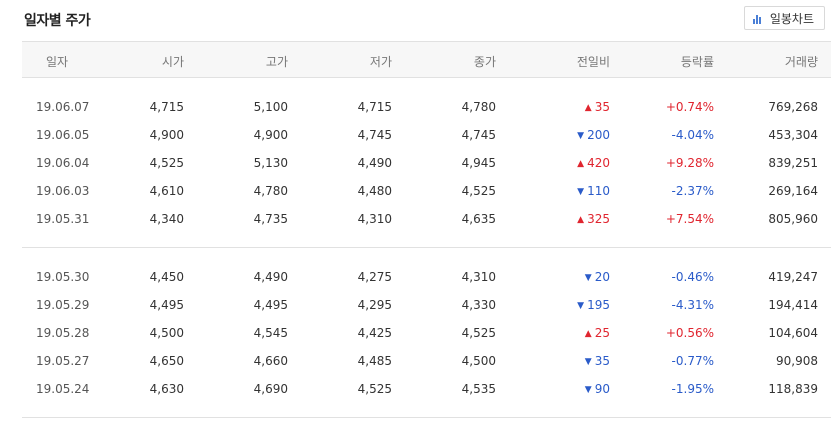 Image resolution: width=833 pixels, height=428 pixels. Describe the element at coordinates (270, 163) in the screenshot. I see `high-cell: 5,130` at that location.